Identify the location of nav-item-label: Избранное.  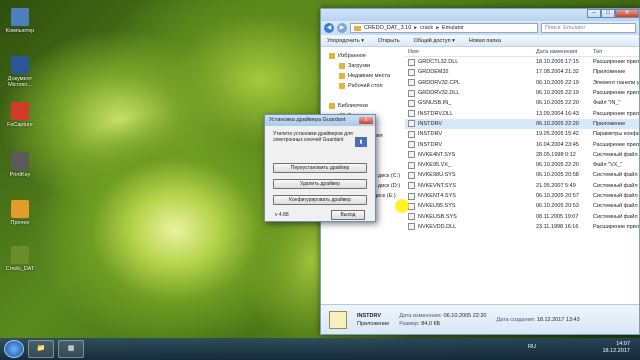
(352, 56).